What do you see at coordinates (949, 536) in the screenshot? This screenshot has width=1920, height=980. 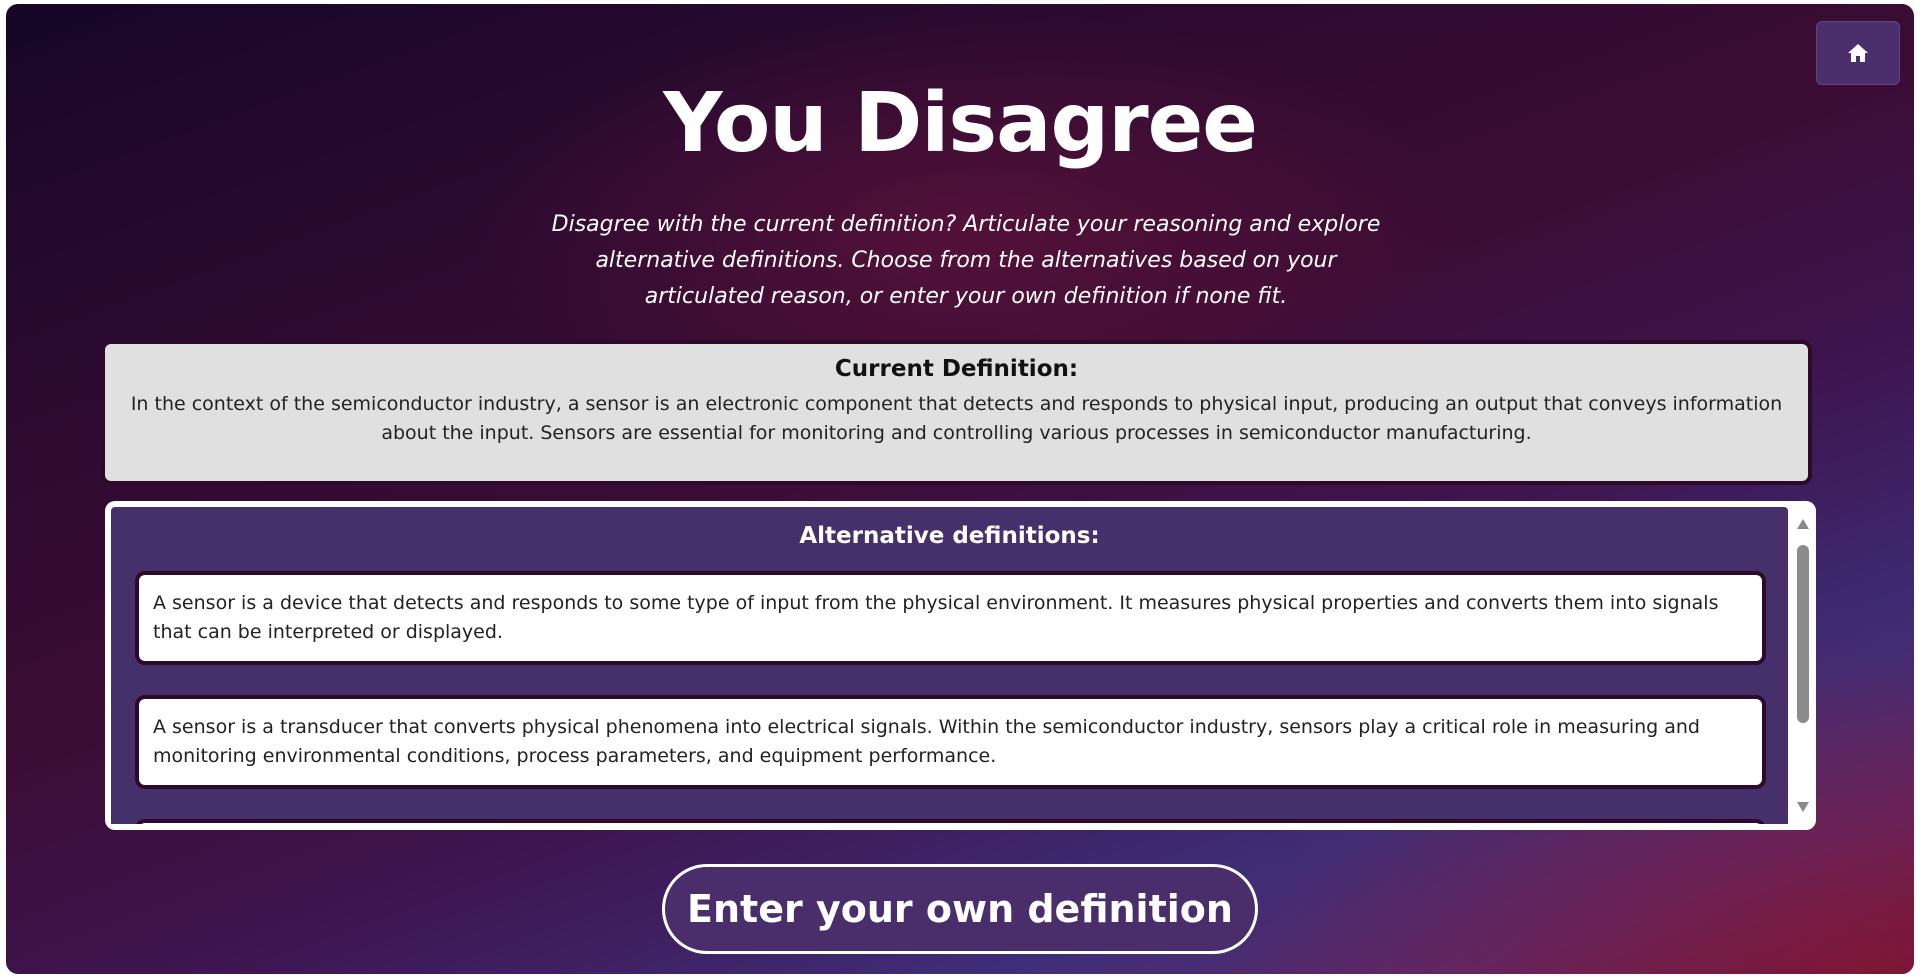 I see `alternative-definitions-heading: Alternative definitions:` at bounding box center [949, 536].